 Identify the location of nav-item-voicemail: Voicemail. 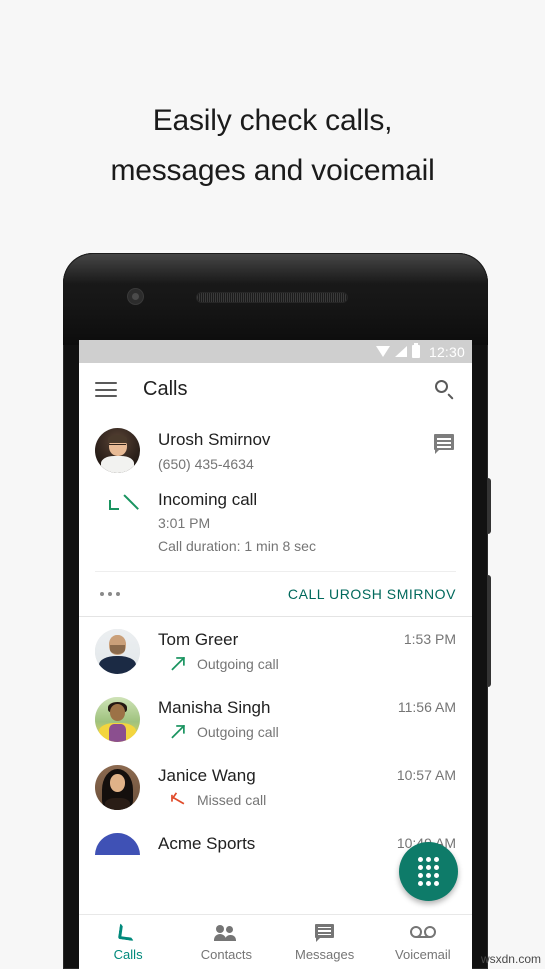
(423, 942).